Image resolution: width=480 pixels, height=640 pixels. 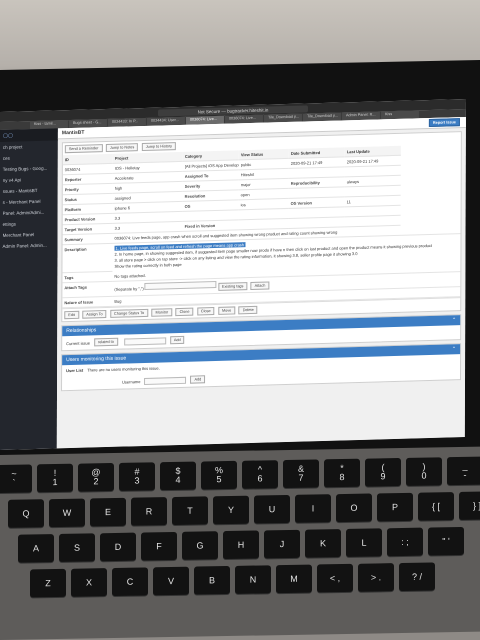 I want to click on key: } ], so click(x=469, y=505).